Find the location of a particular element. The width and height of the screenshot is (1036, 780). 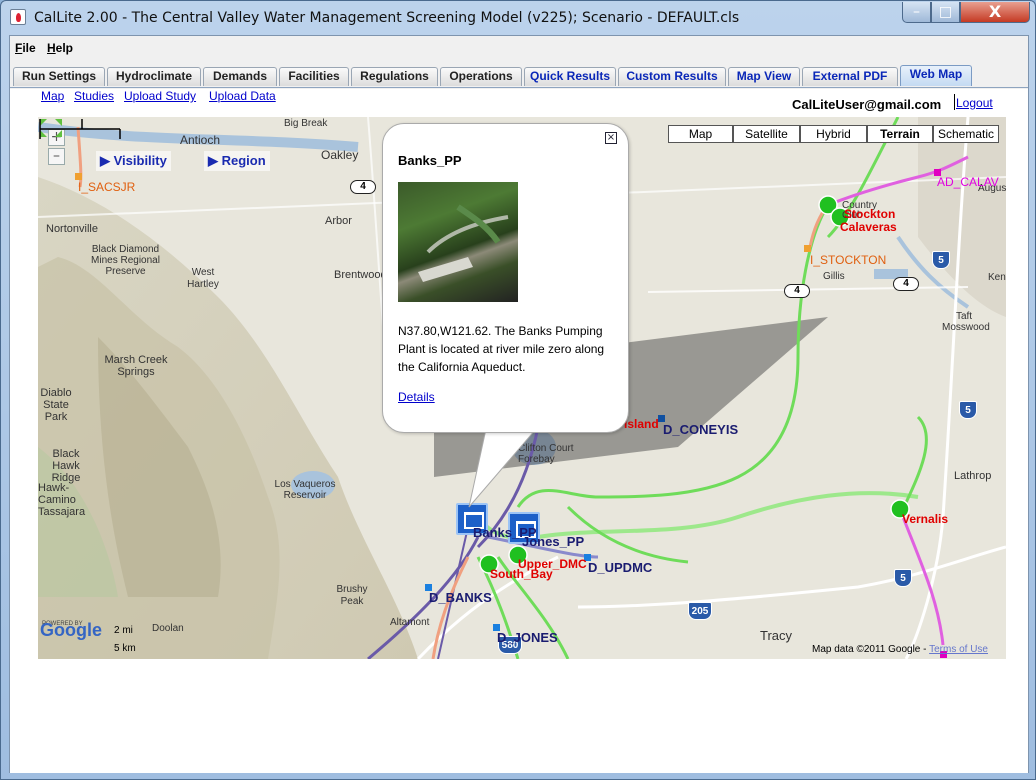

user-email: CalLiteUser@gmail.com is located at coordinates (867, 104).